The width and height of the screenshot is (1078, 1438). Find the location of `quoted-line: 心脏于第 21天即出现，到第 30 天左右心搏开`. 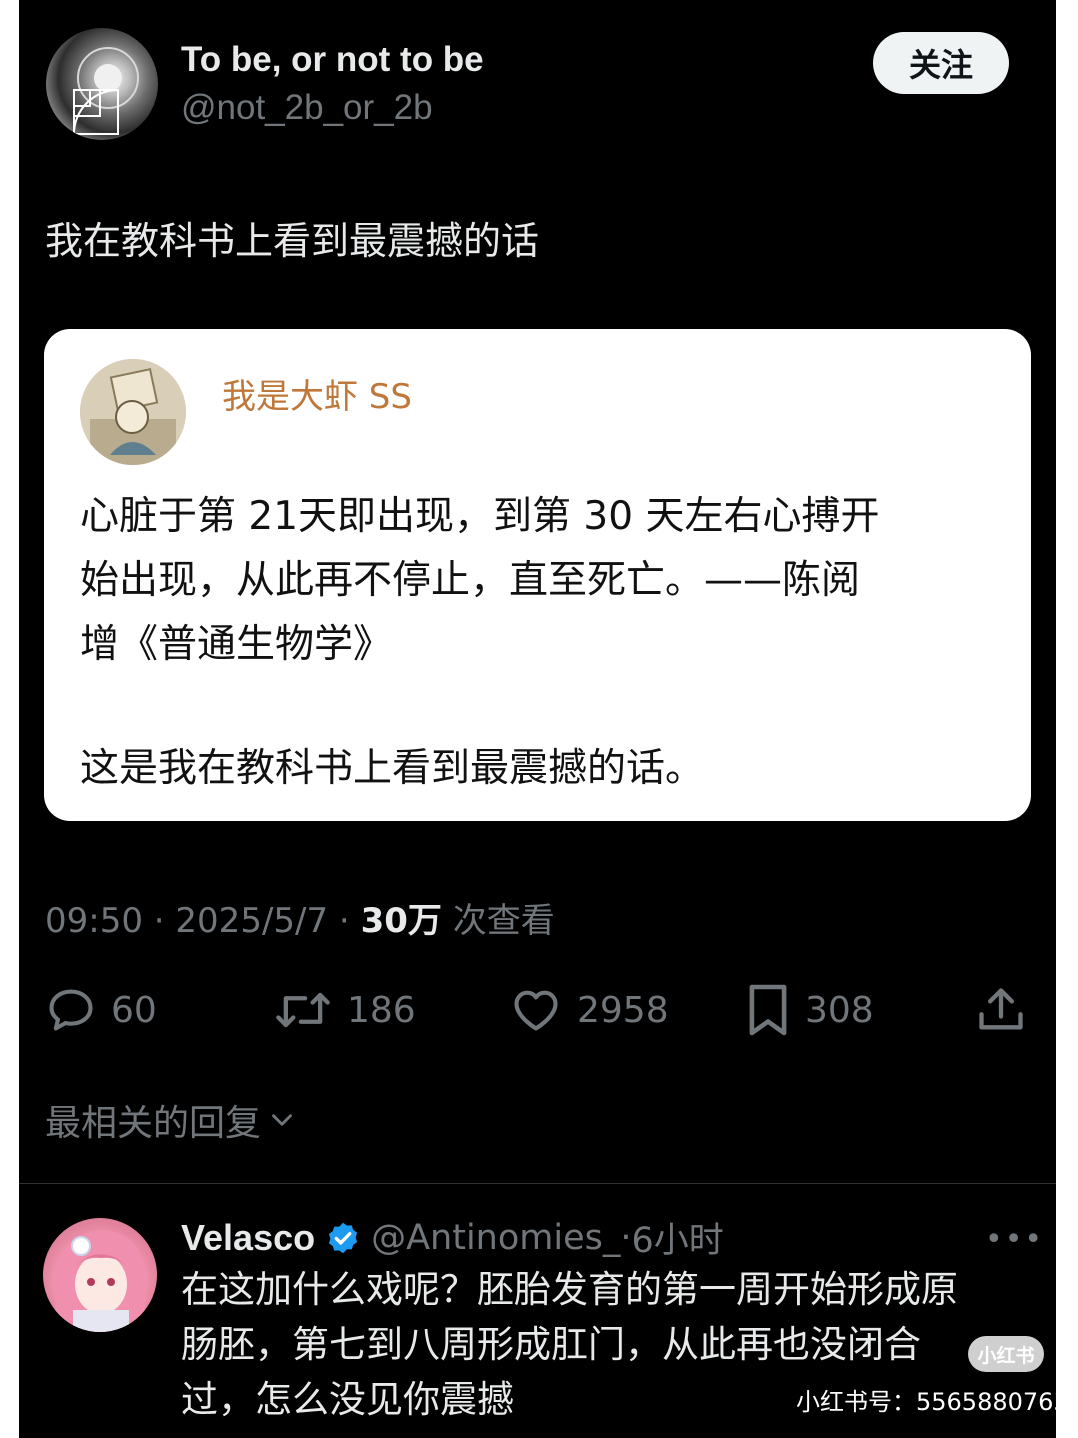

quoted-line: 心脏于第 21天即出现，到第 30 天左右心搏开 is located at coordinates (480, 516).